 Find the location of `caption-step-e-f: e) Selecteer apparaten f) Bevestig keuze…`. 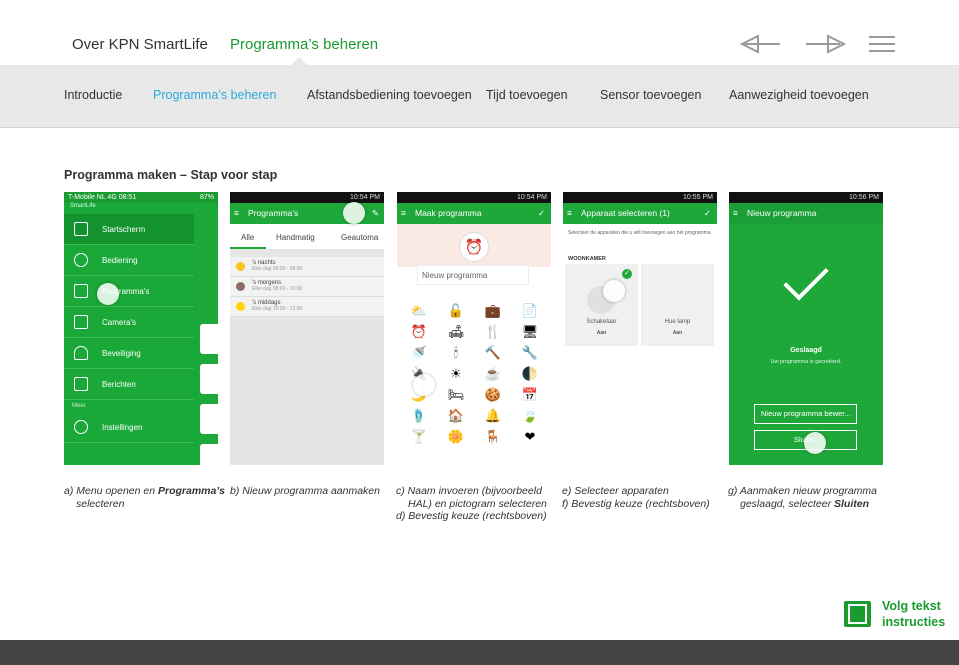

caption-step-e-f: e) Selecteer apparaten f) Bevestig keuze… is located at coordinates (636, 497).